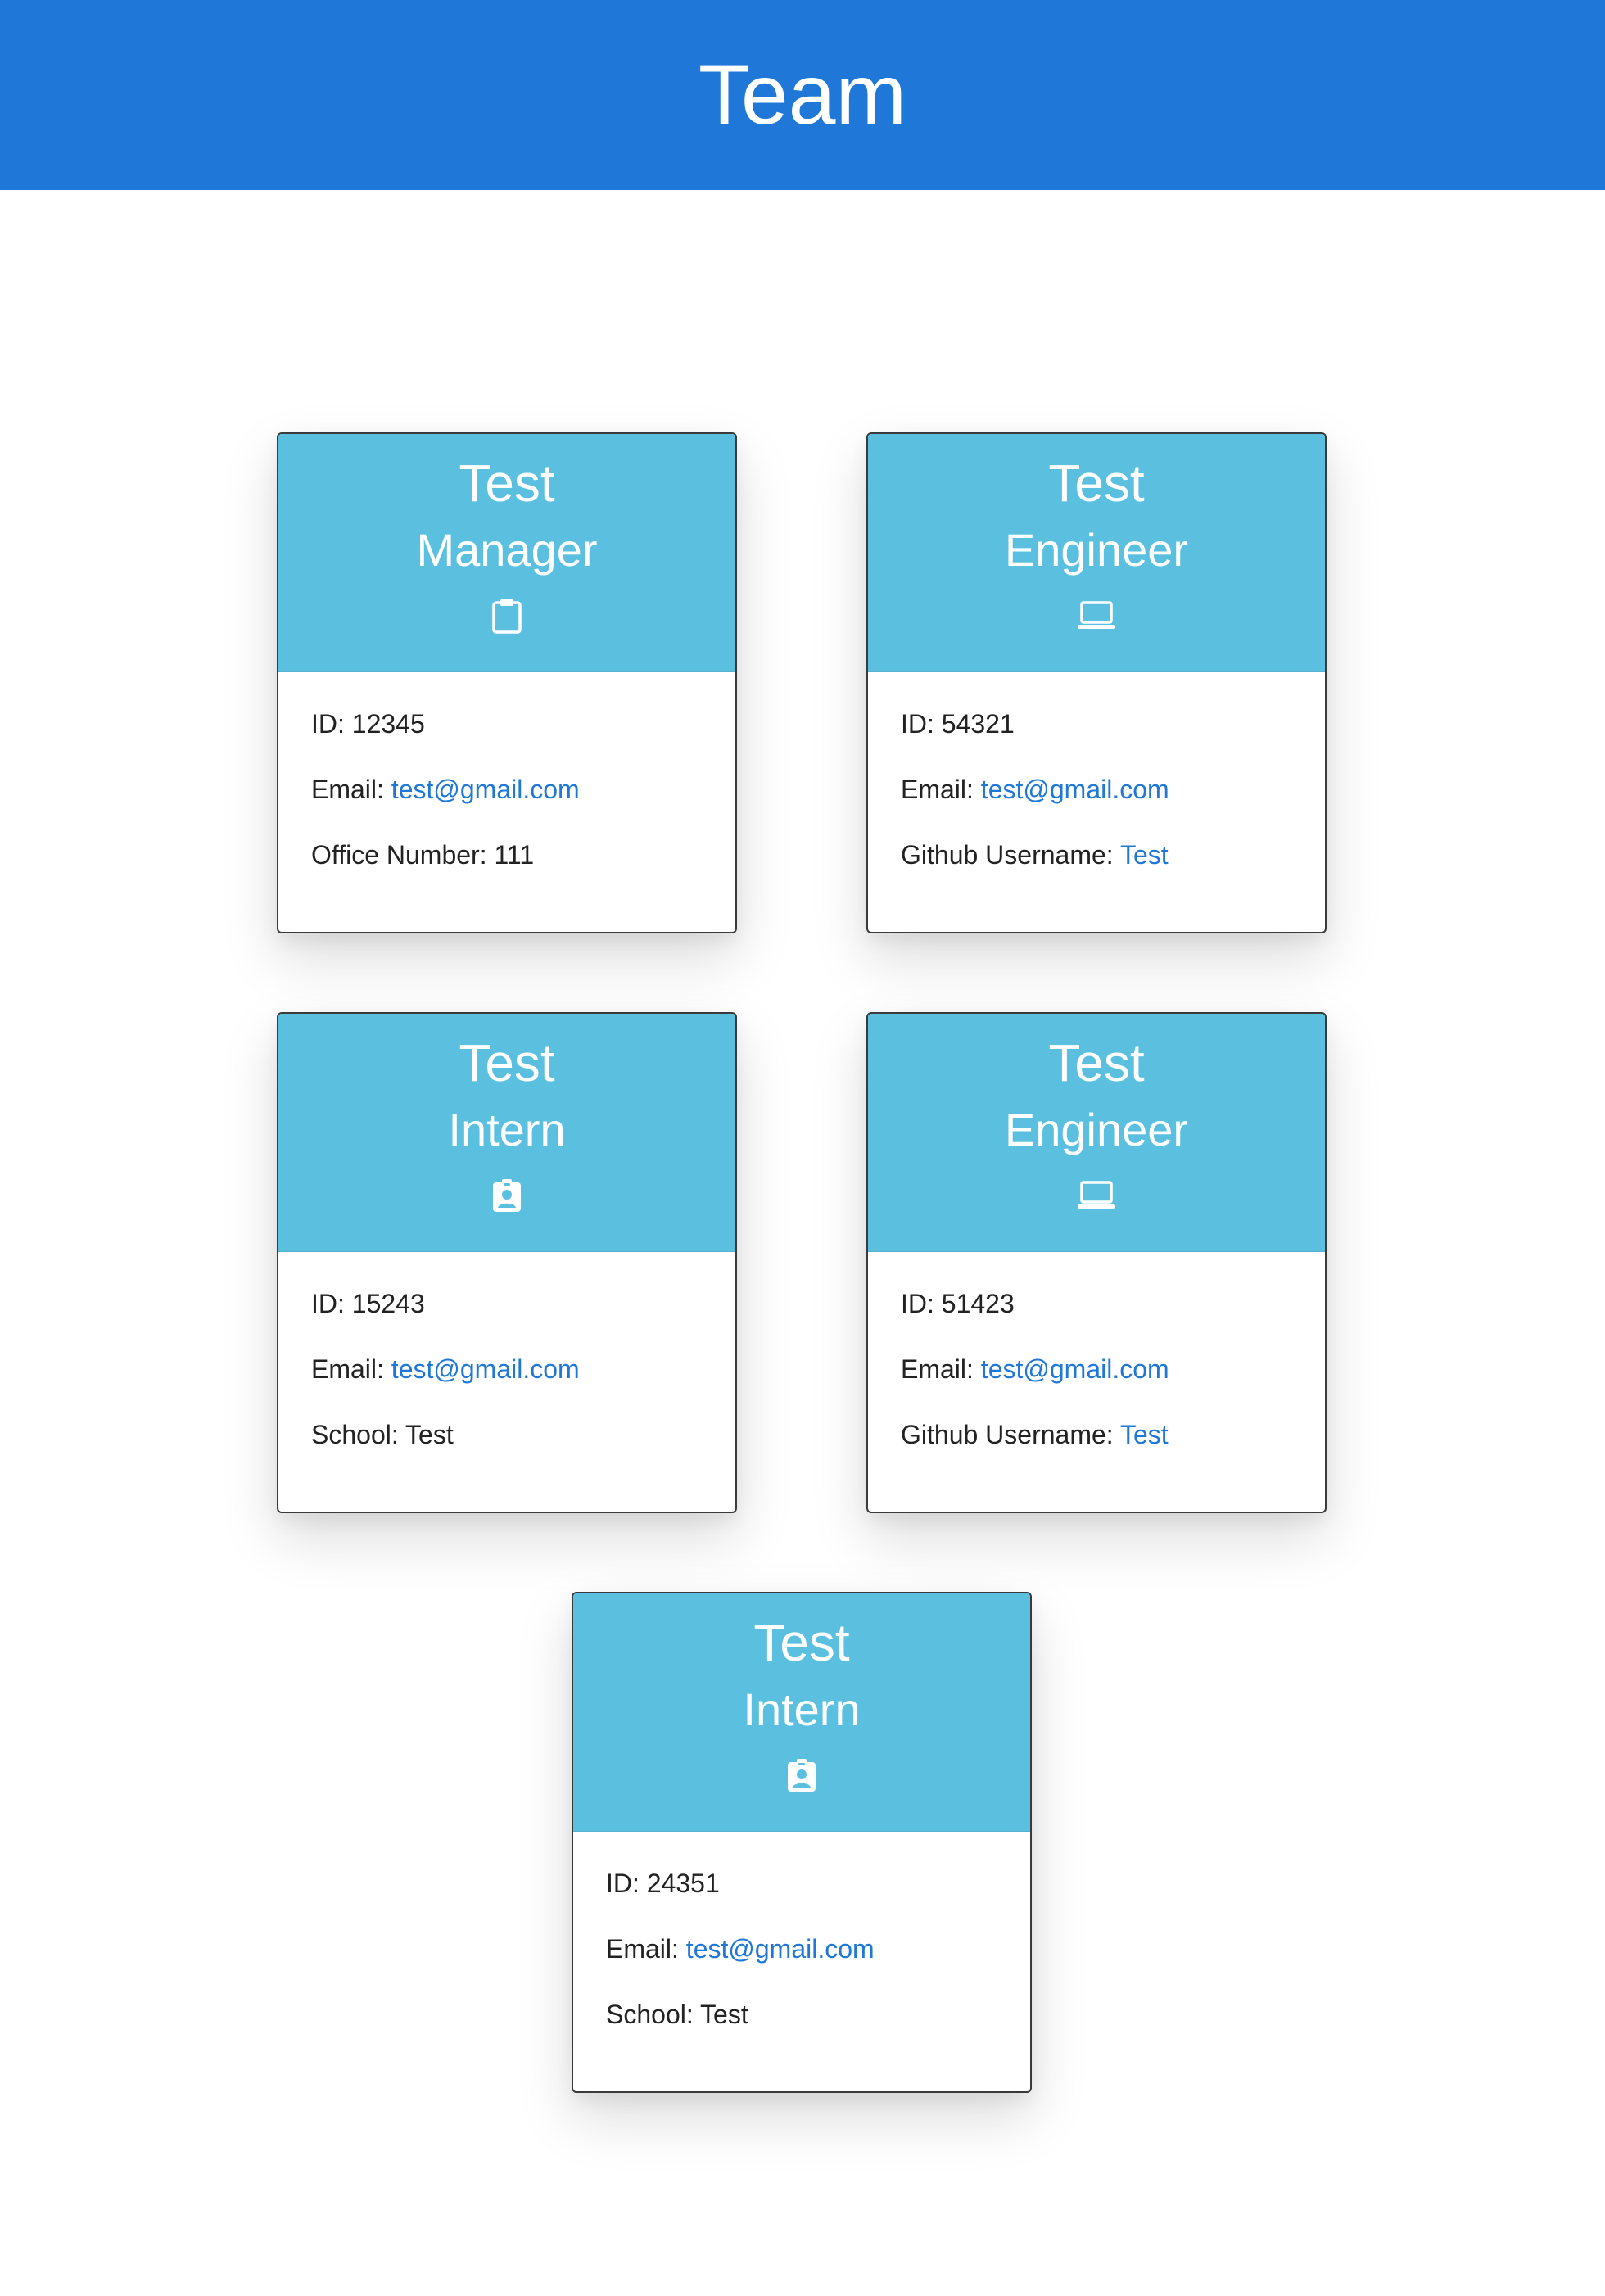 The height and width of the screenshot is (2296, 1605). Describe the element at coordinates (514, 855) in the screenshot. I see `office-number: 111` at that location.